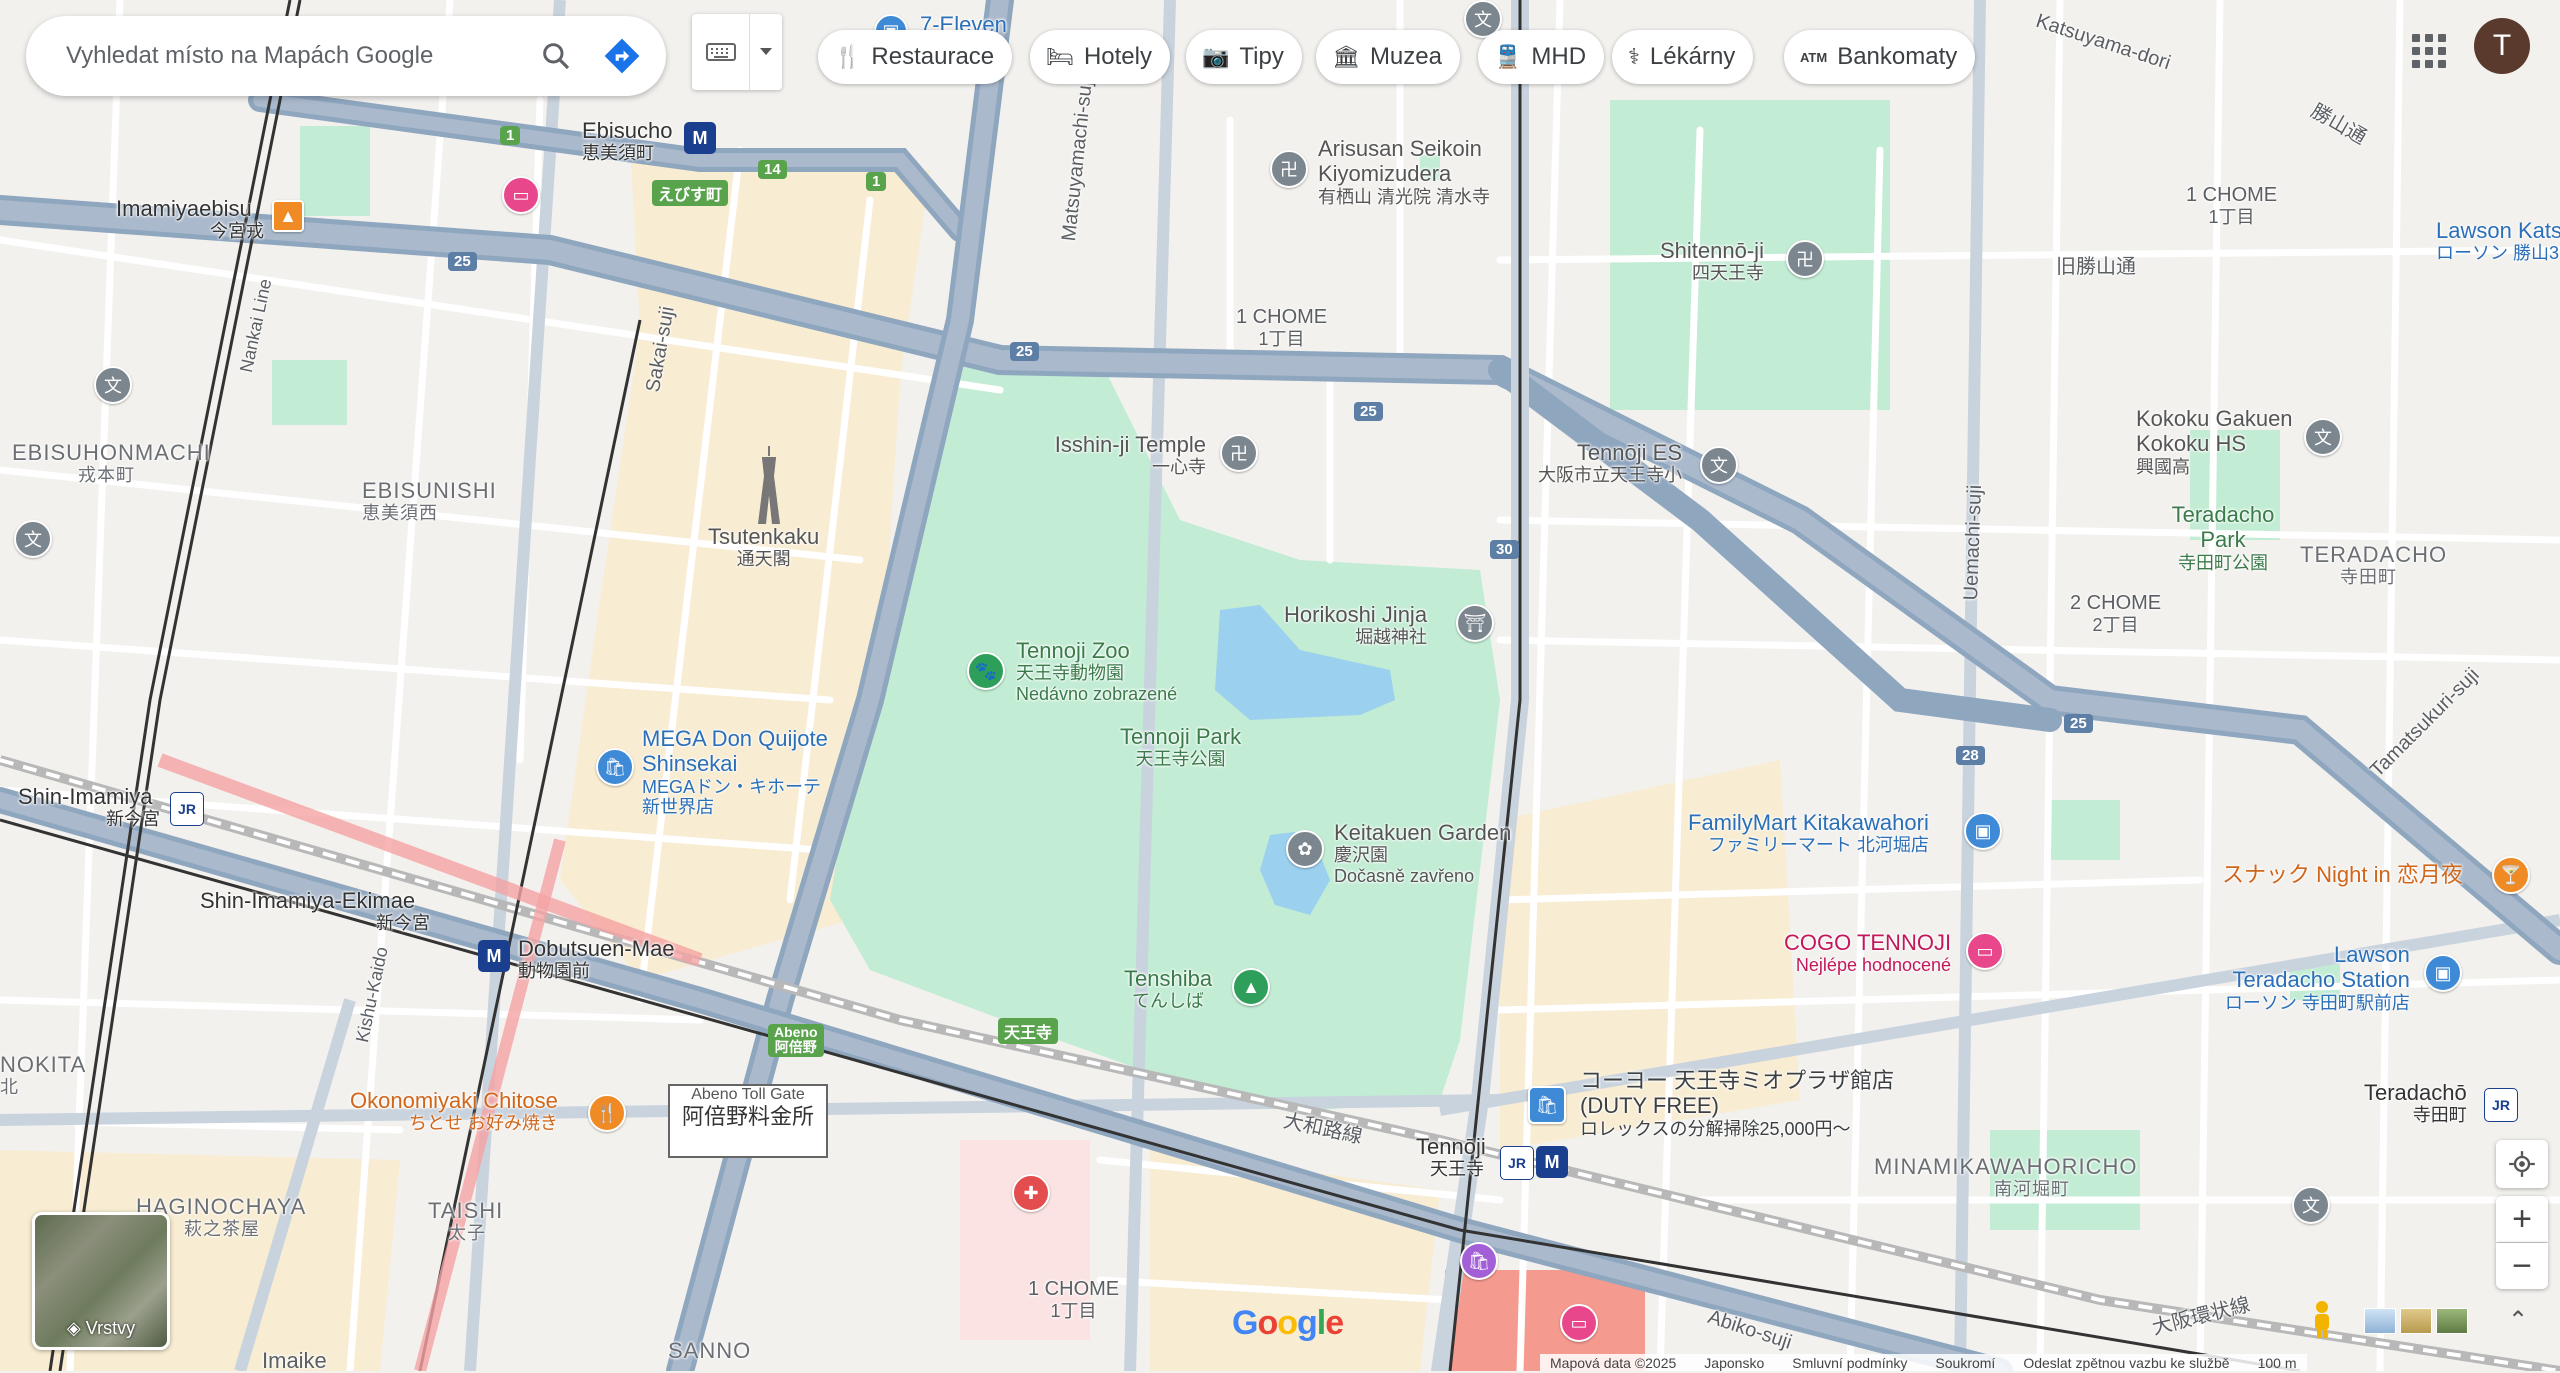  I want to click on station-tennoji: Tennōji 天王寺, so click(1451, 1157).